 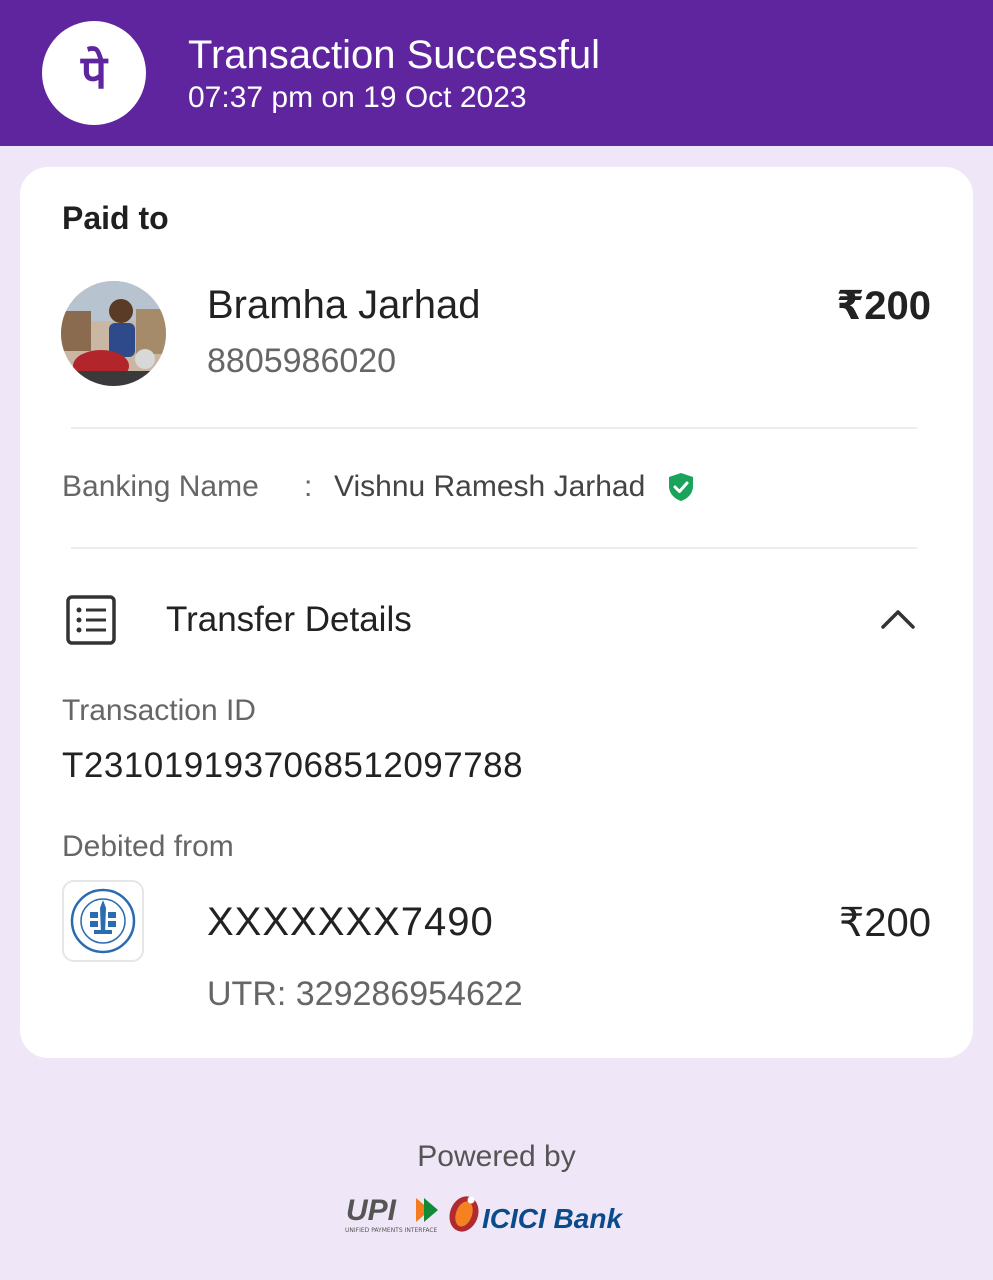 What do you see at coordinates (552, 1218) in the screenshot?
I see `svg-text: ICICI Bank` at bounding box center [552, 1218].